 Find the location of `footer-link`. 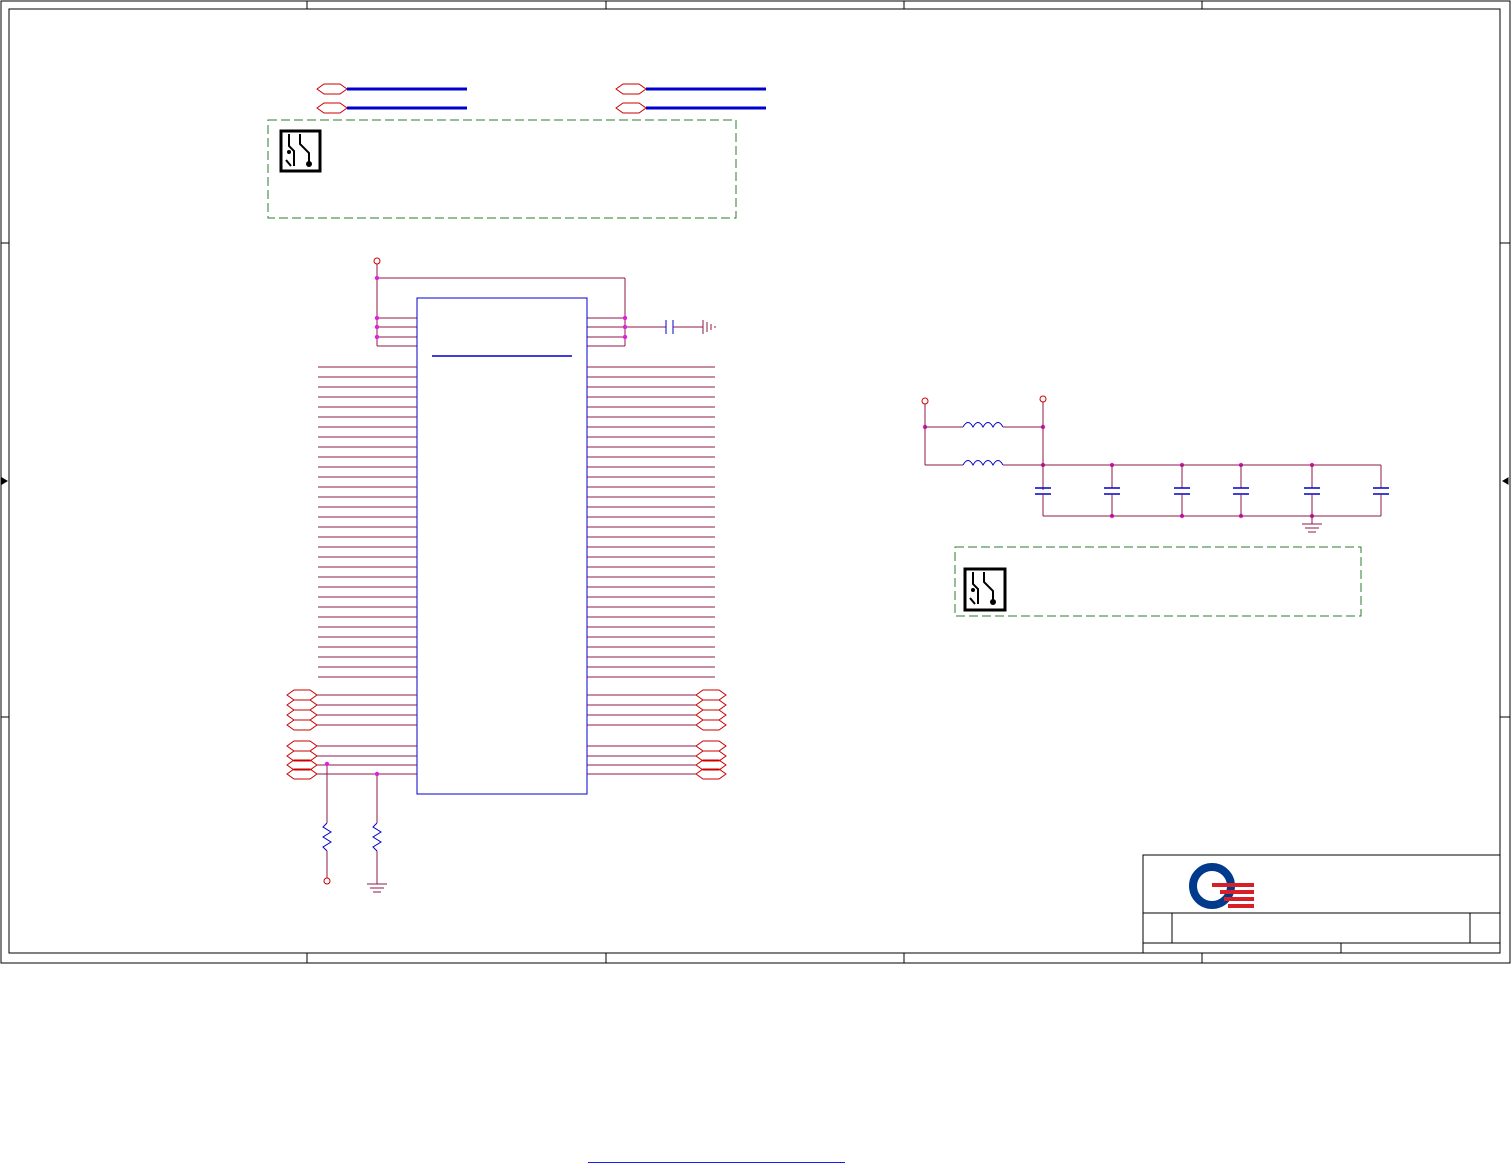

footer-link is located at coordinates (716, 1162).